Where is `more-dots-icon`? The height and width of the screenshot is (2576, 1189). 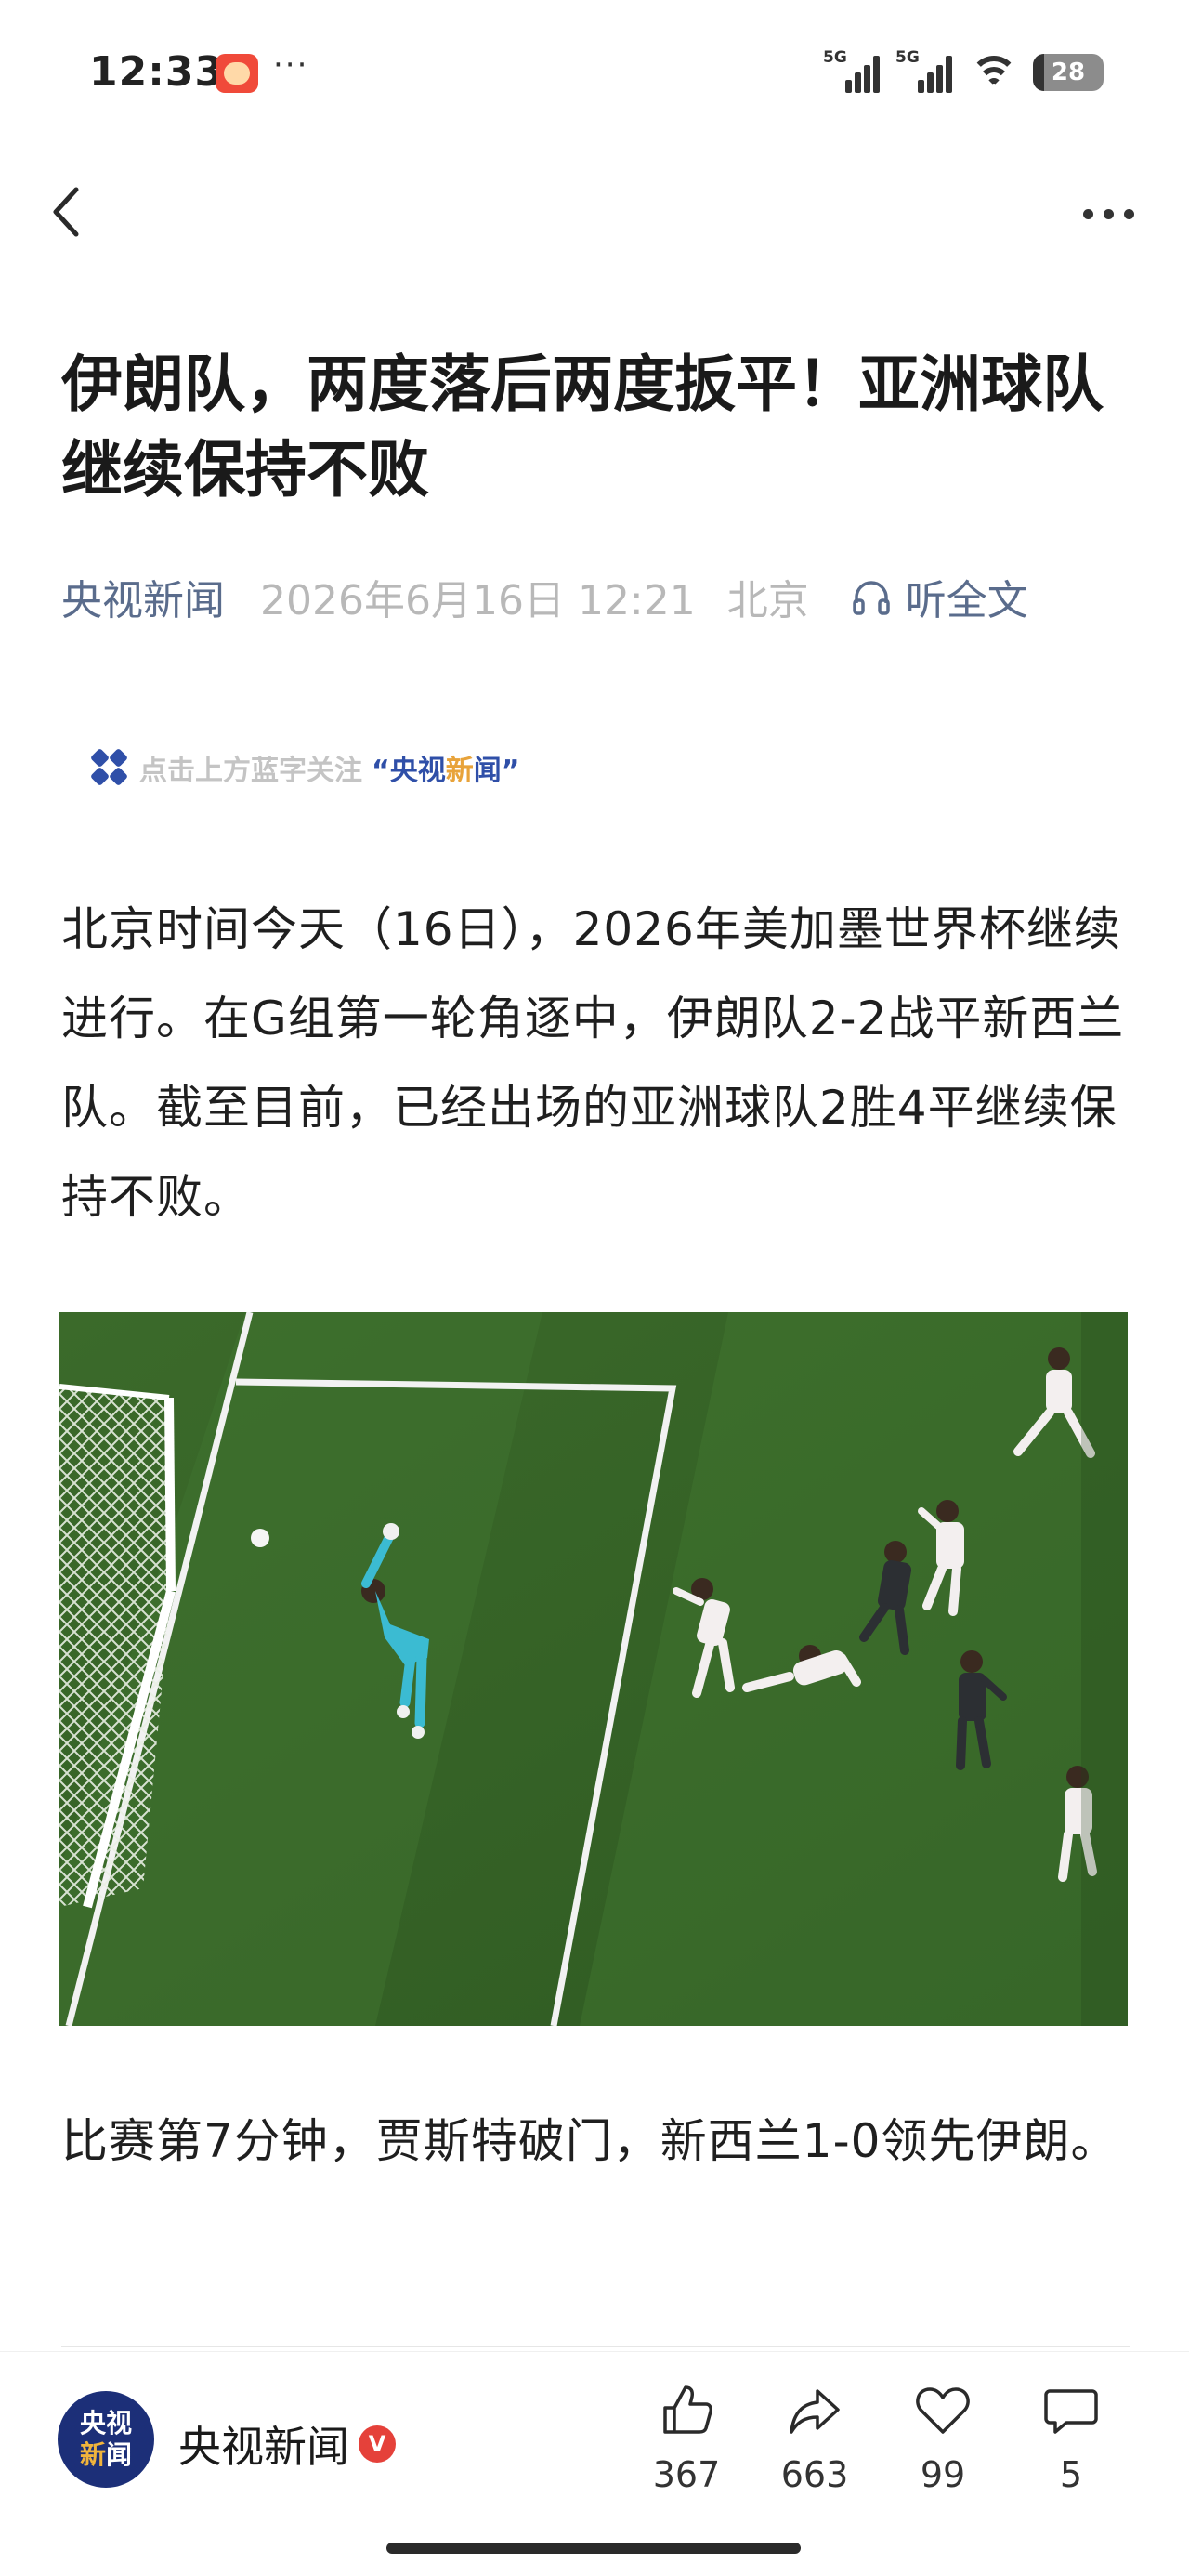 more-dots-icon is located at coordinates (1087, 213).